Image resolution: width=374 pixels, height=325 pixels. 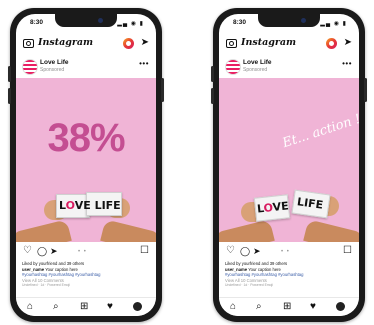 I want to click on action-script-text: Et... action !, so click(x=319, y=131).